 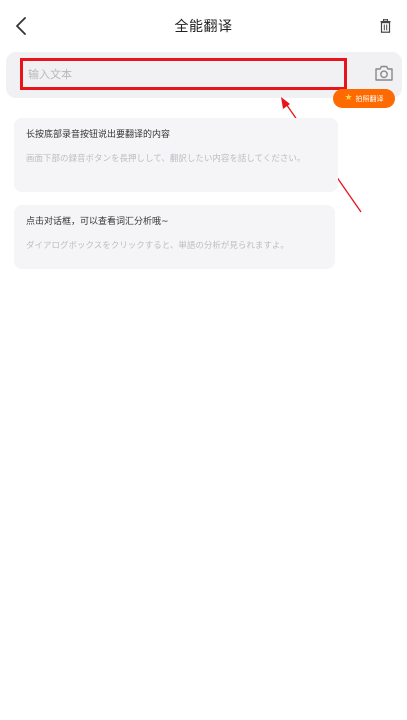 I want to click on hint-japanese-text: 画面下部の録音ボタンを長押しして、翻訳したい内容を話してください。, so click(x=166, y=159).